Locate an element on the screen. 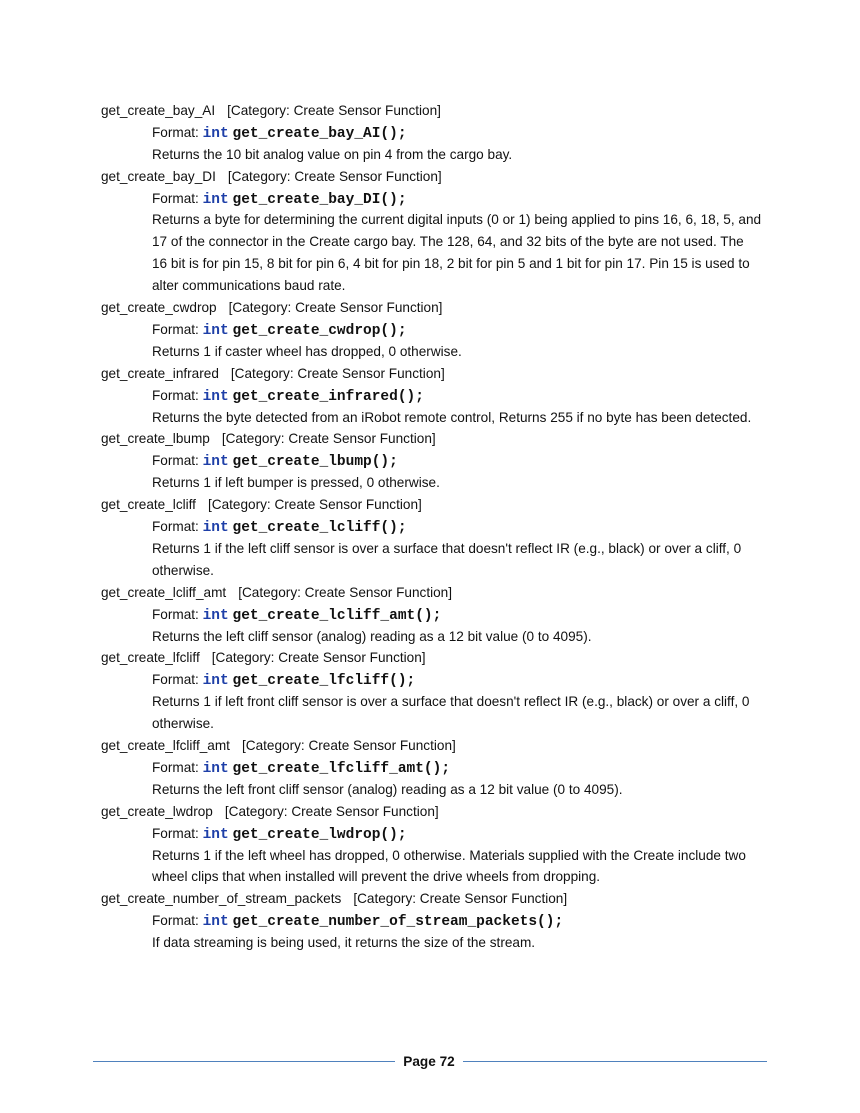 Image resolution: width=860 pixels, height=1113 pixels. format-line: Format: int get_create_lbump(); is located at coordinates (466, 461).